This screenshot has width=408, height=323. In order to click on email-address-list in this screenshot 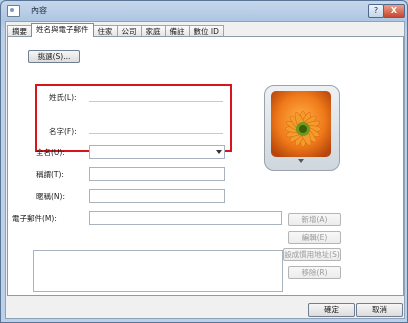, I will do `click(158, 271)`.